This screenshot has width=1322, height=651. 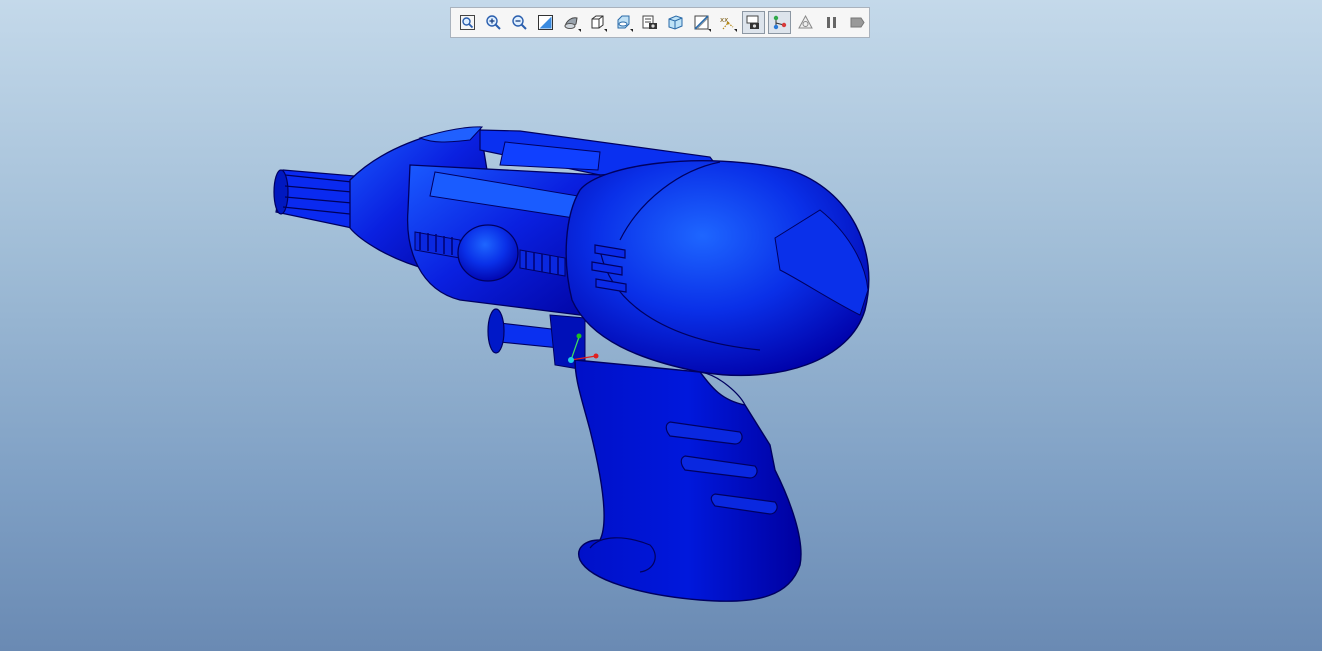 I want to click on z-axis-dot, so click(x=571, y=360).